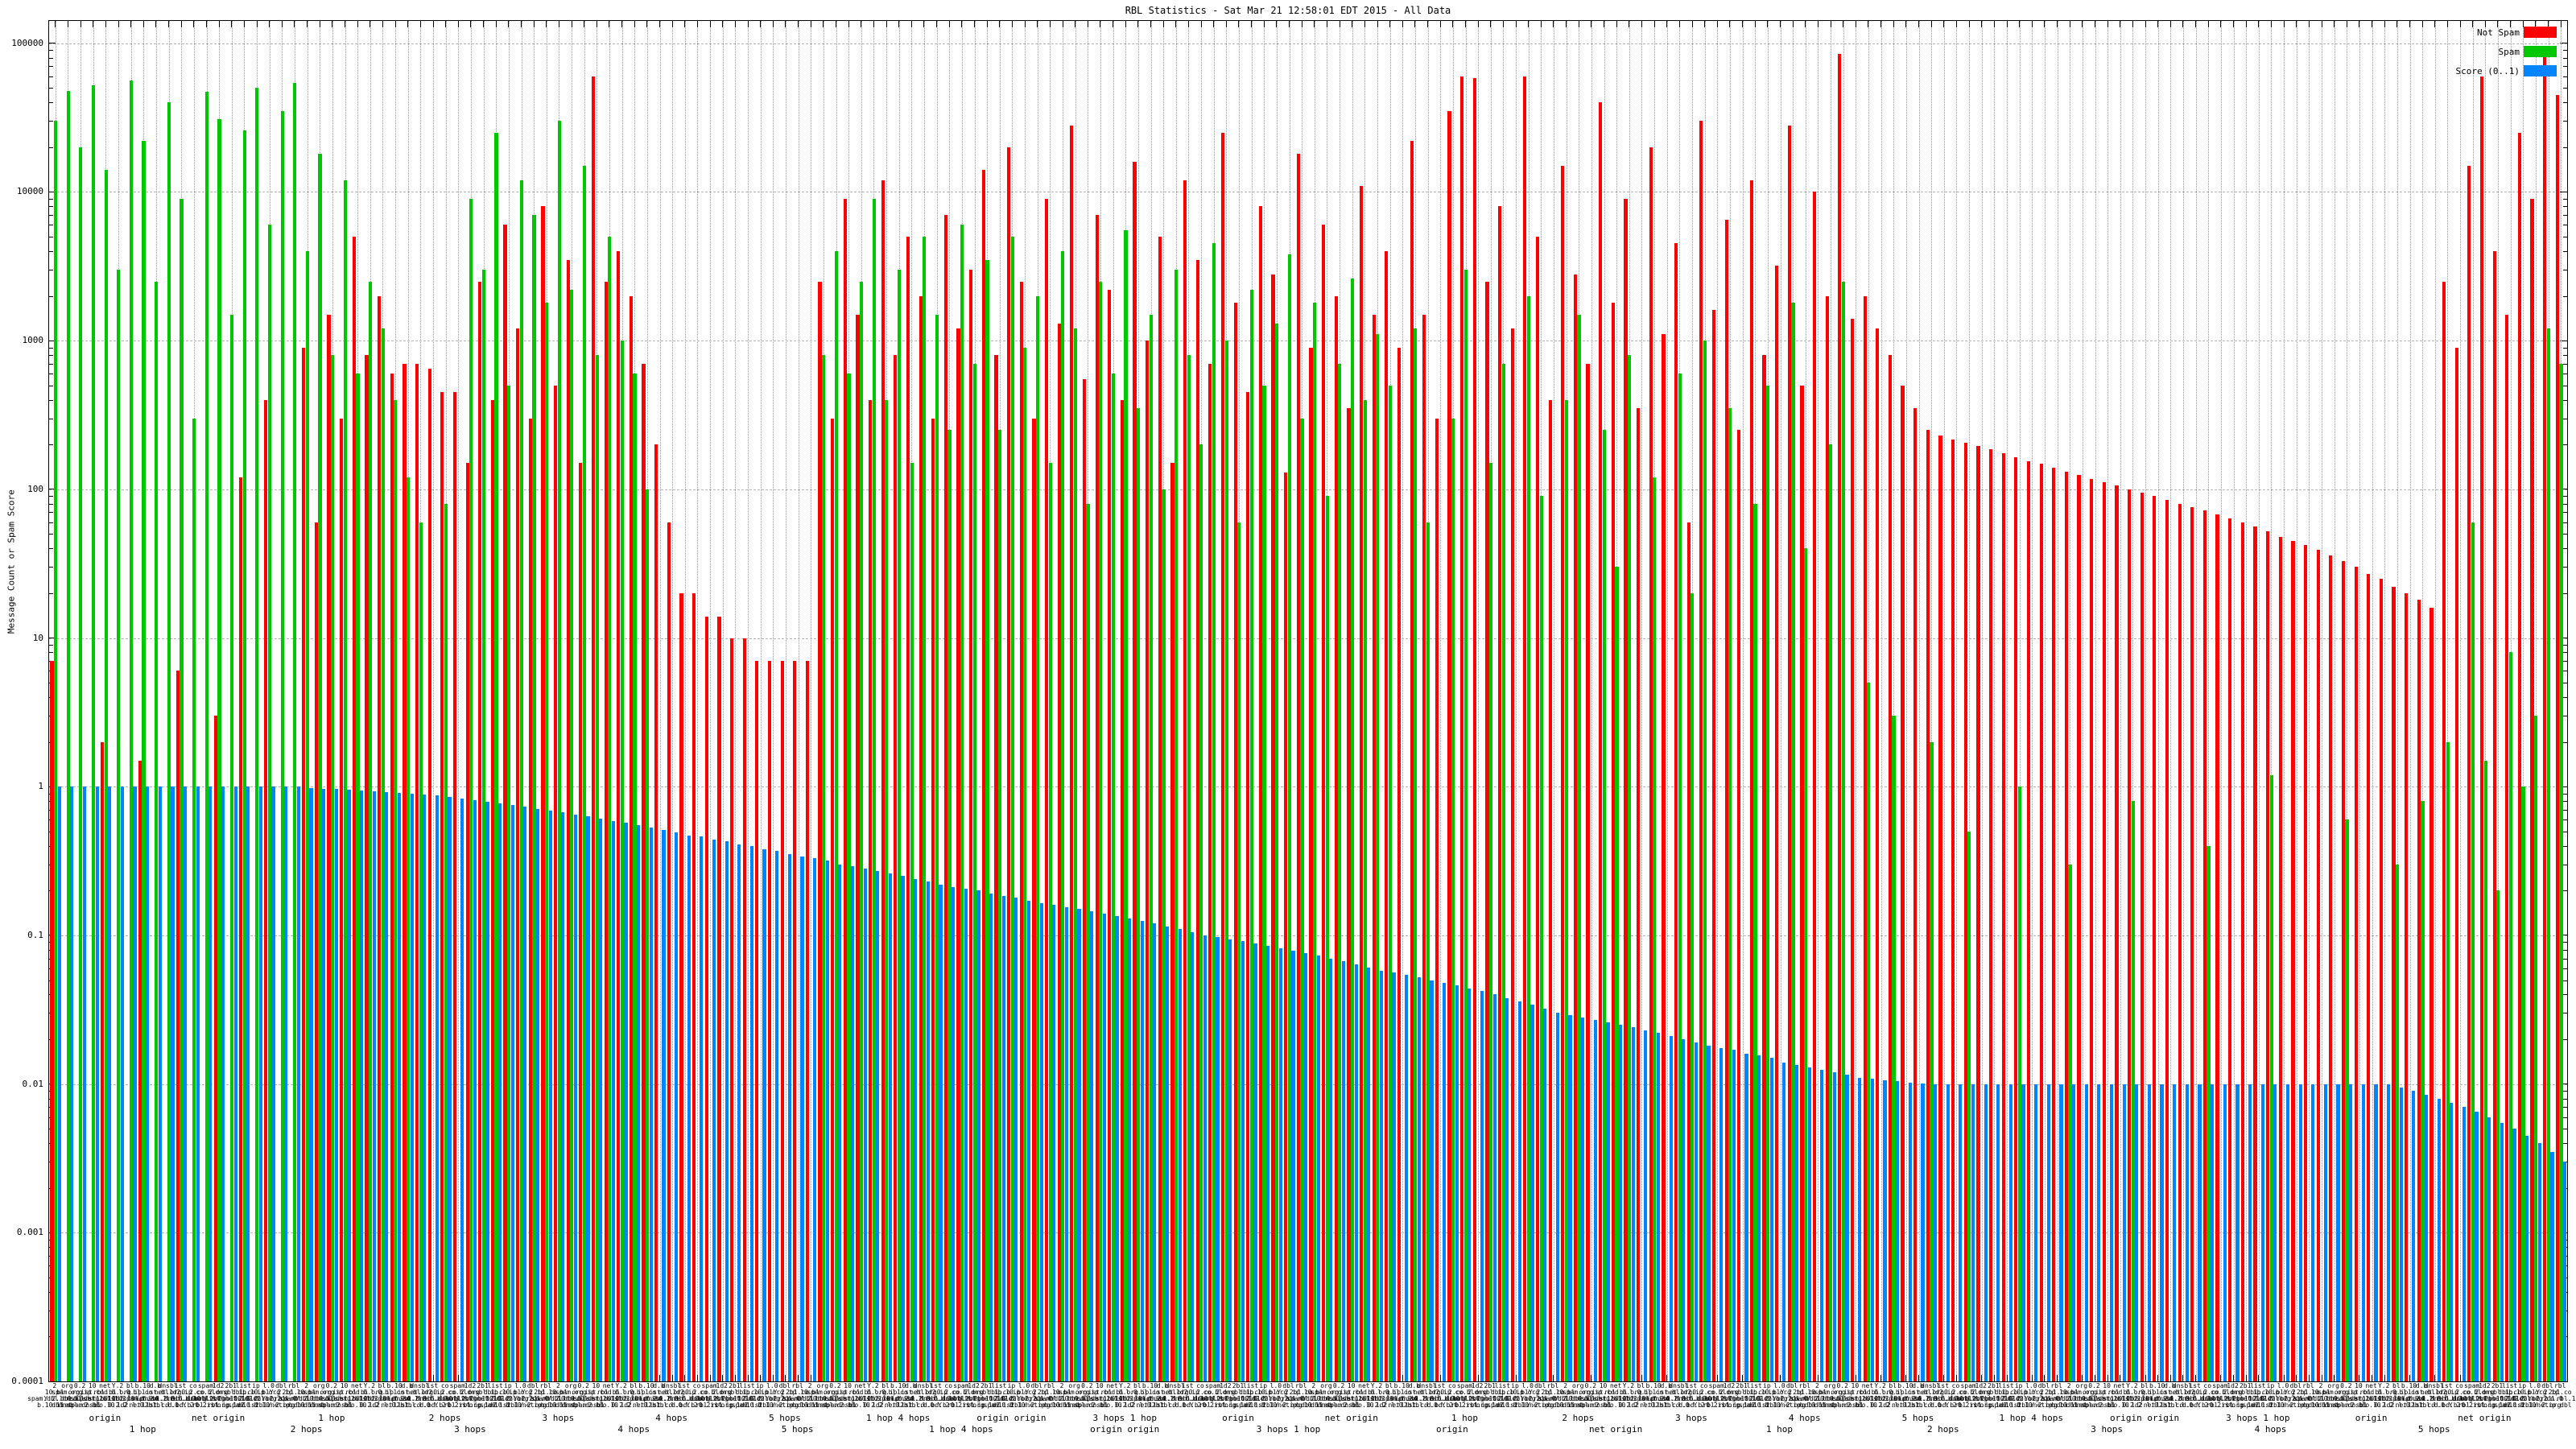 This screenshot has width=2576, height=1449. I want to click on x-category-sublabel: 2 hops, so click(306, 1429).